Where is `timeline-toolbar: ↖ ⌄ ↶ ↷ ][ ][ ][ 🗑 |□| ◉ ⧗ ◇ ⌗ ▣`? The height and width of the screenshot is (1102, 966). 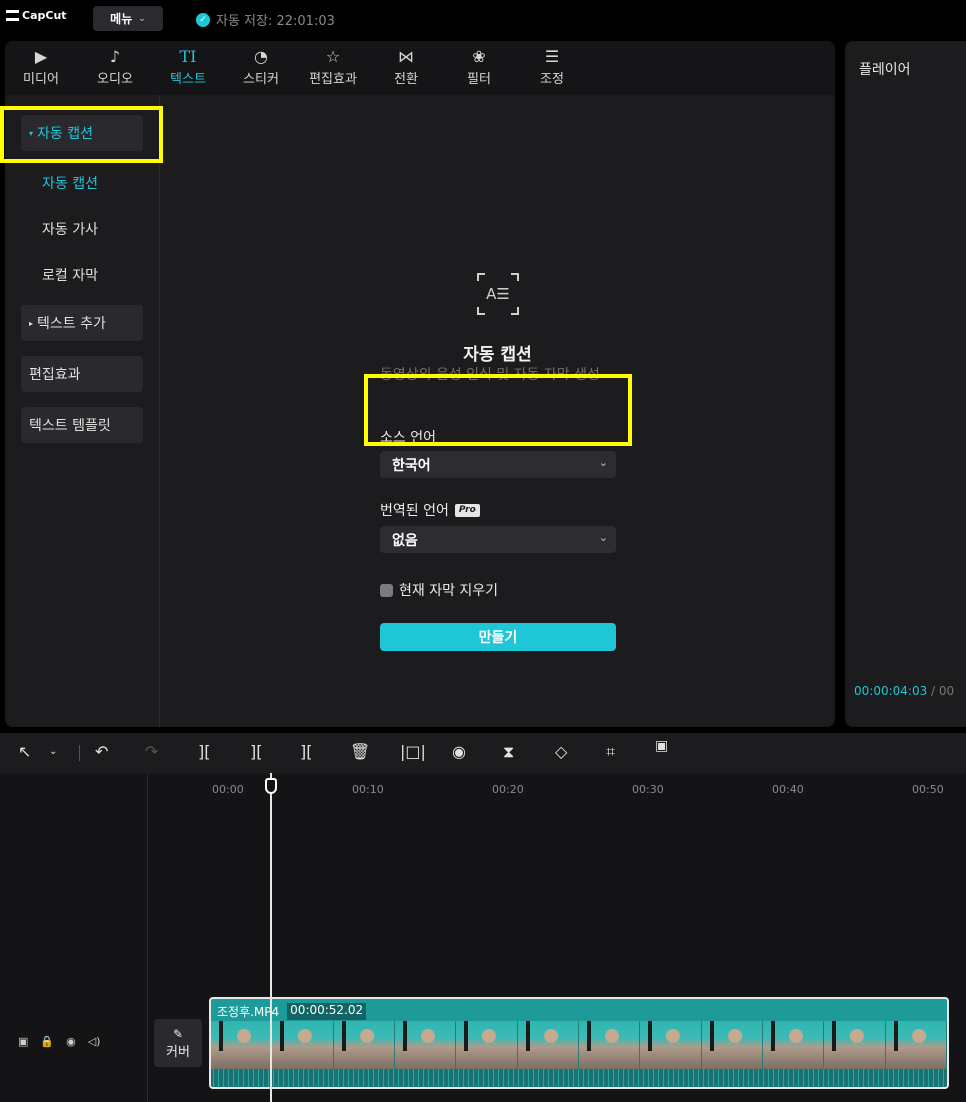 timeline-toolbar: ↖ ⌄ ↶ ↷ ][ ][ ][ 🗑 |□| ◉ ⧗ ◇ ⌗ ▣ is located at coordinates (483, 753).